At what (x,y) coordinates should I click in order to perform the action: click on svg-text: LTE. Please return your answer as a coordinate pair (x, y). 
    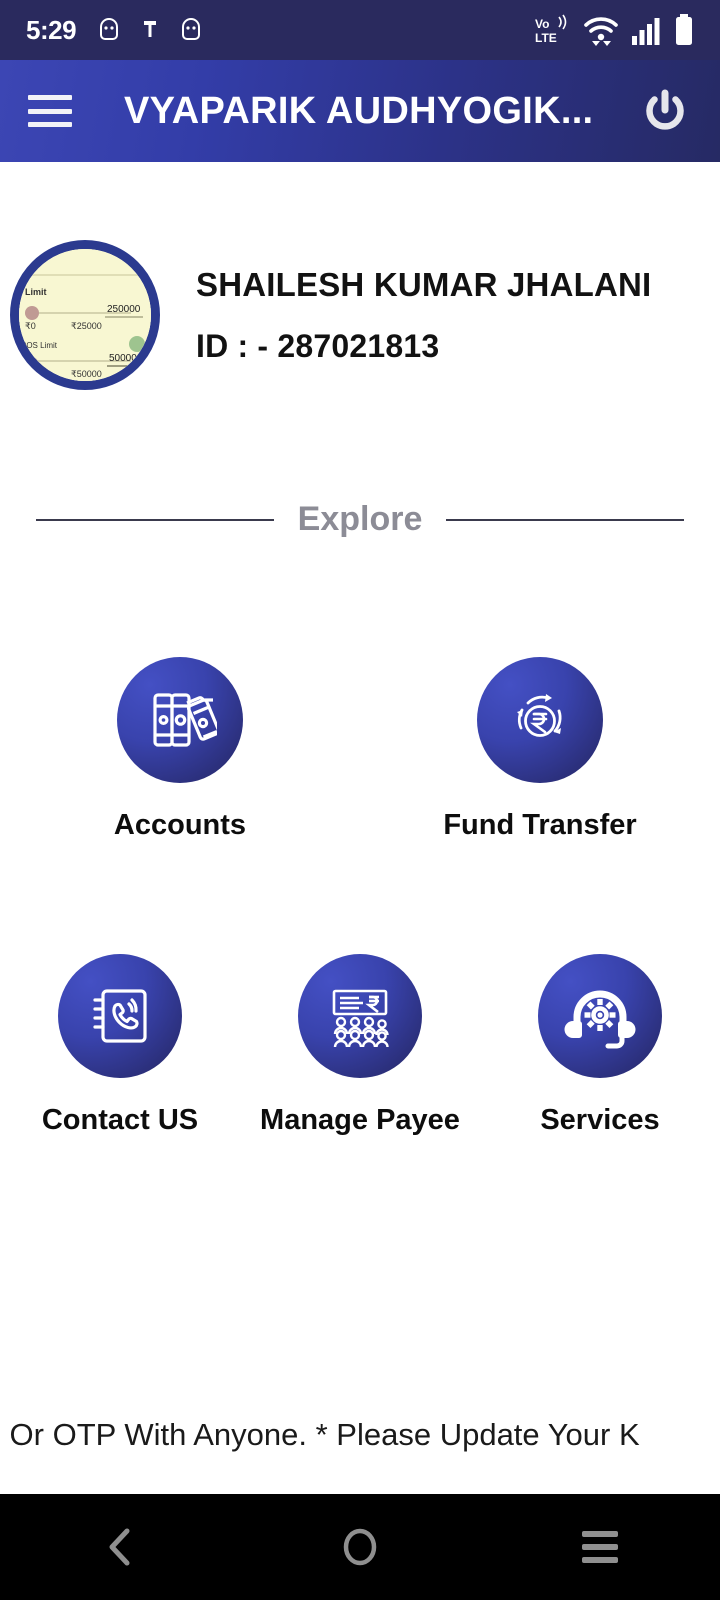
    Looking at the image, I should click on (546, 38).